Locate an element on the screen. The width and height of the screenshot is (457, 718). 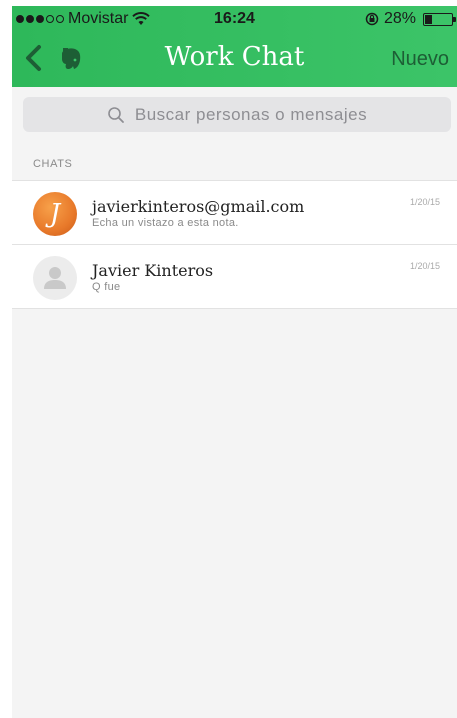
section-header-chats: CHATS is located at coordinates (53, 164).